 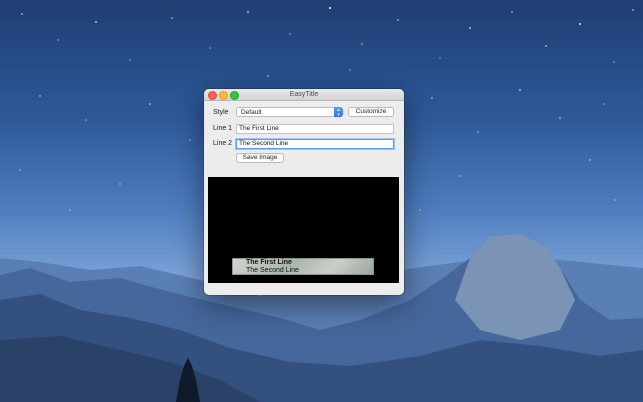 I want to click on line1-label: Line 1, so click(x=223, y=128).